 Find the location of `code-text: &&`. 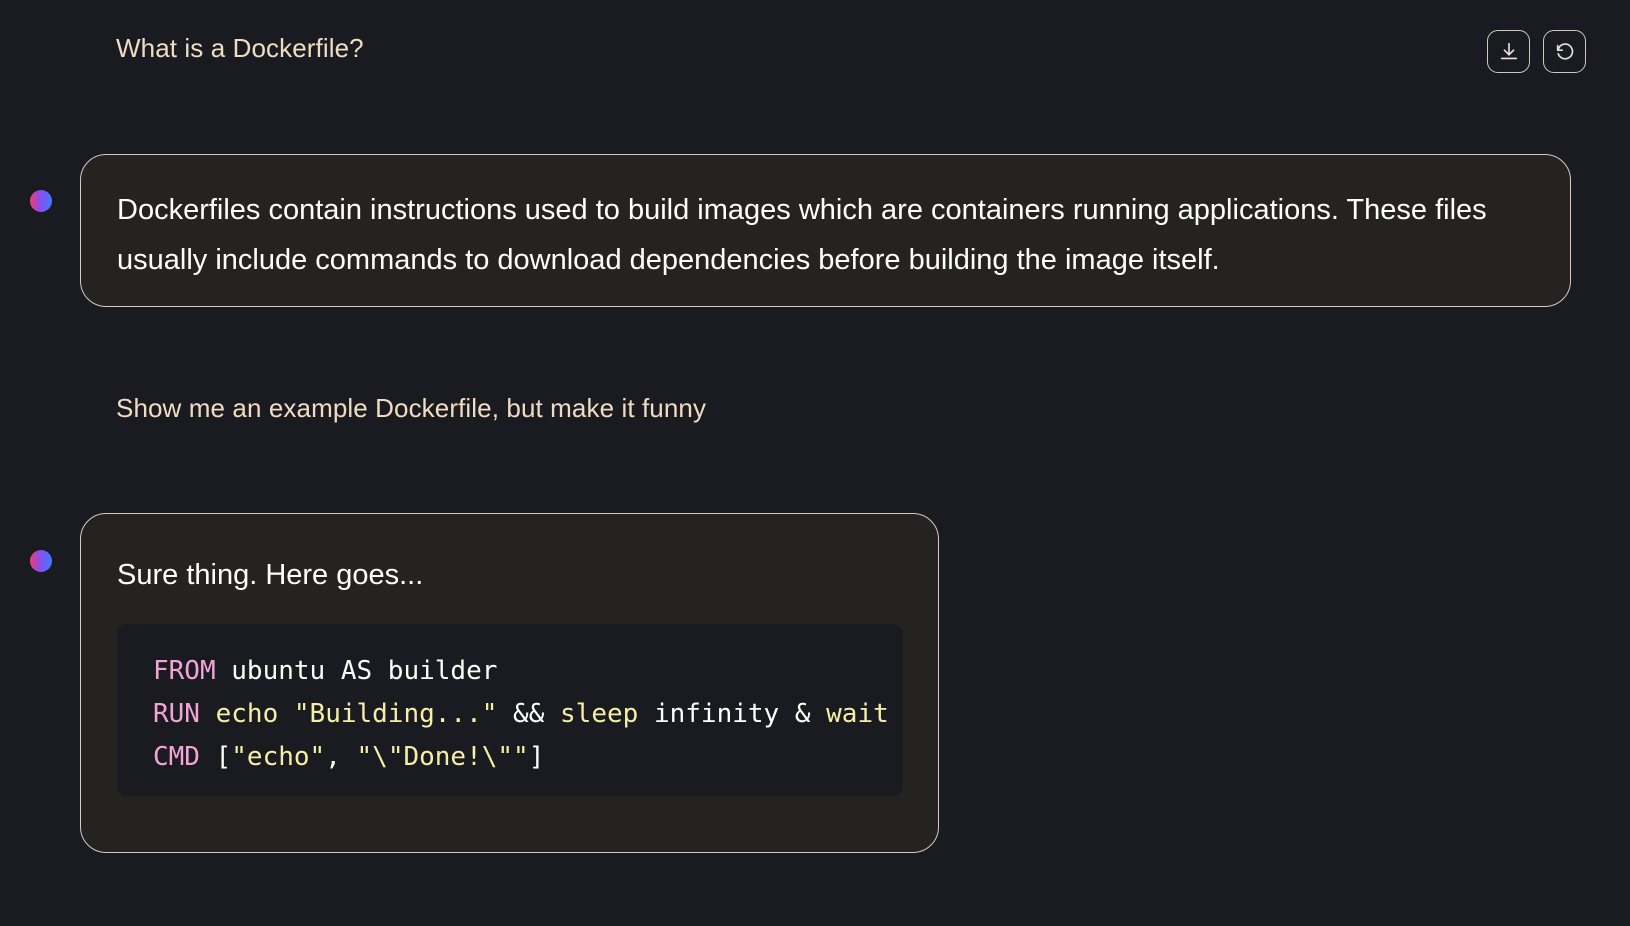

code-text: && is located at coordinates (529, 714).